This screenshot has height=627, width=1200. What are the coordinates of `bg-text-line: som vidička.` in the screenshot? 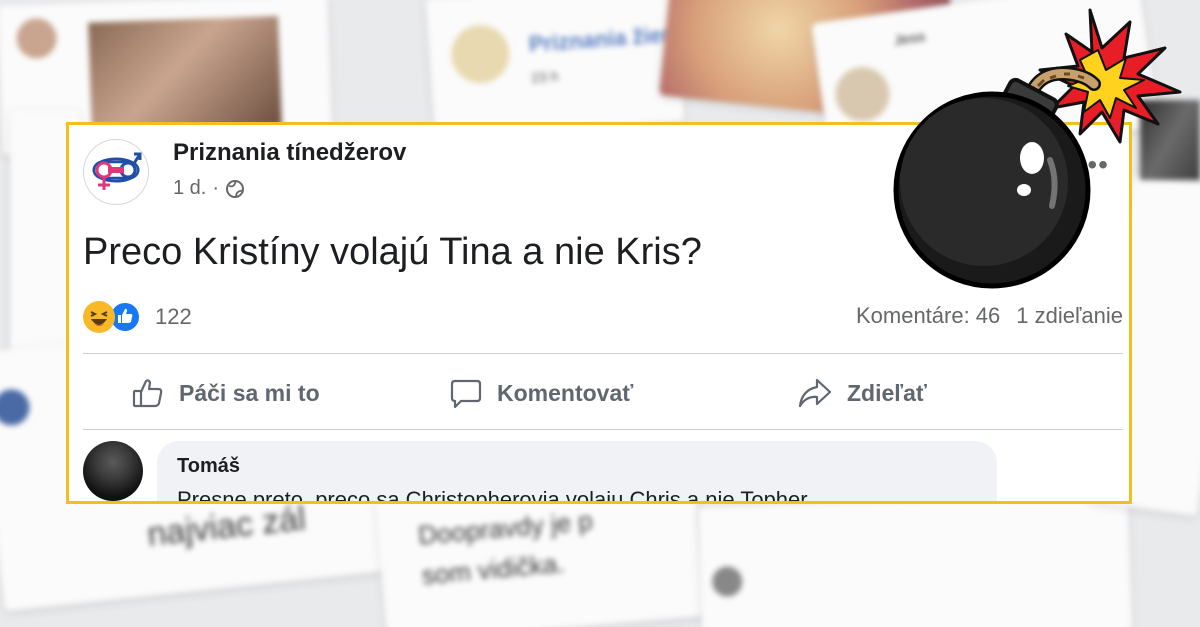 It's located at (493, 569).